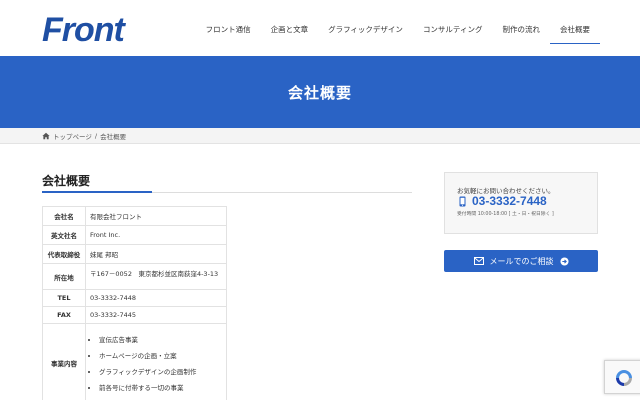 Image resolution: width=640 pixels, height=400 pixels. What do you see at coordinates (113, 137) in the screenshot?
I see `breadcrumb-current: 会社概要` at bounding box center [113, 137].